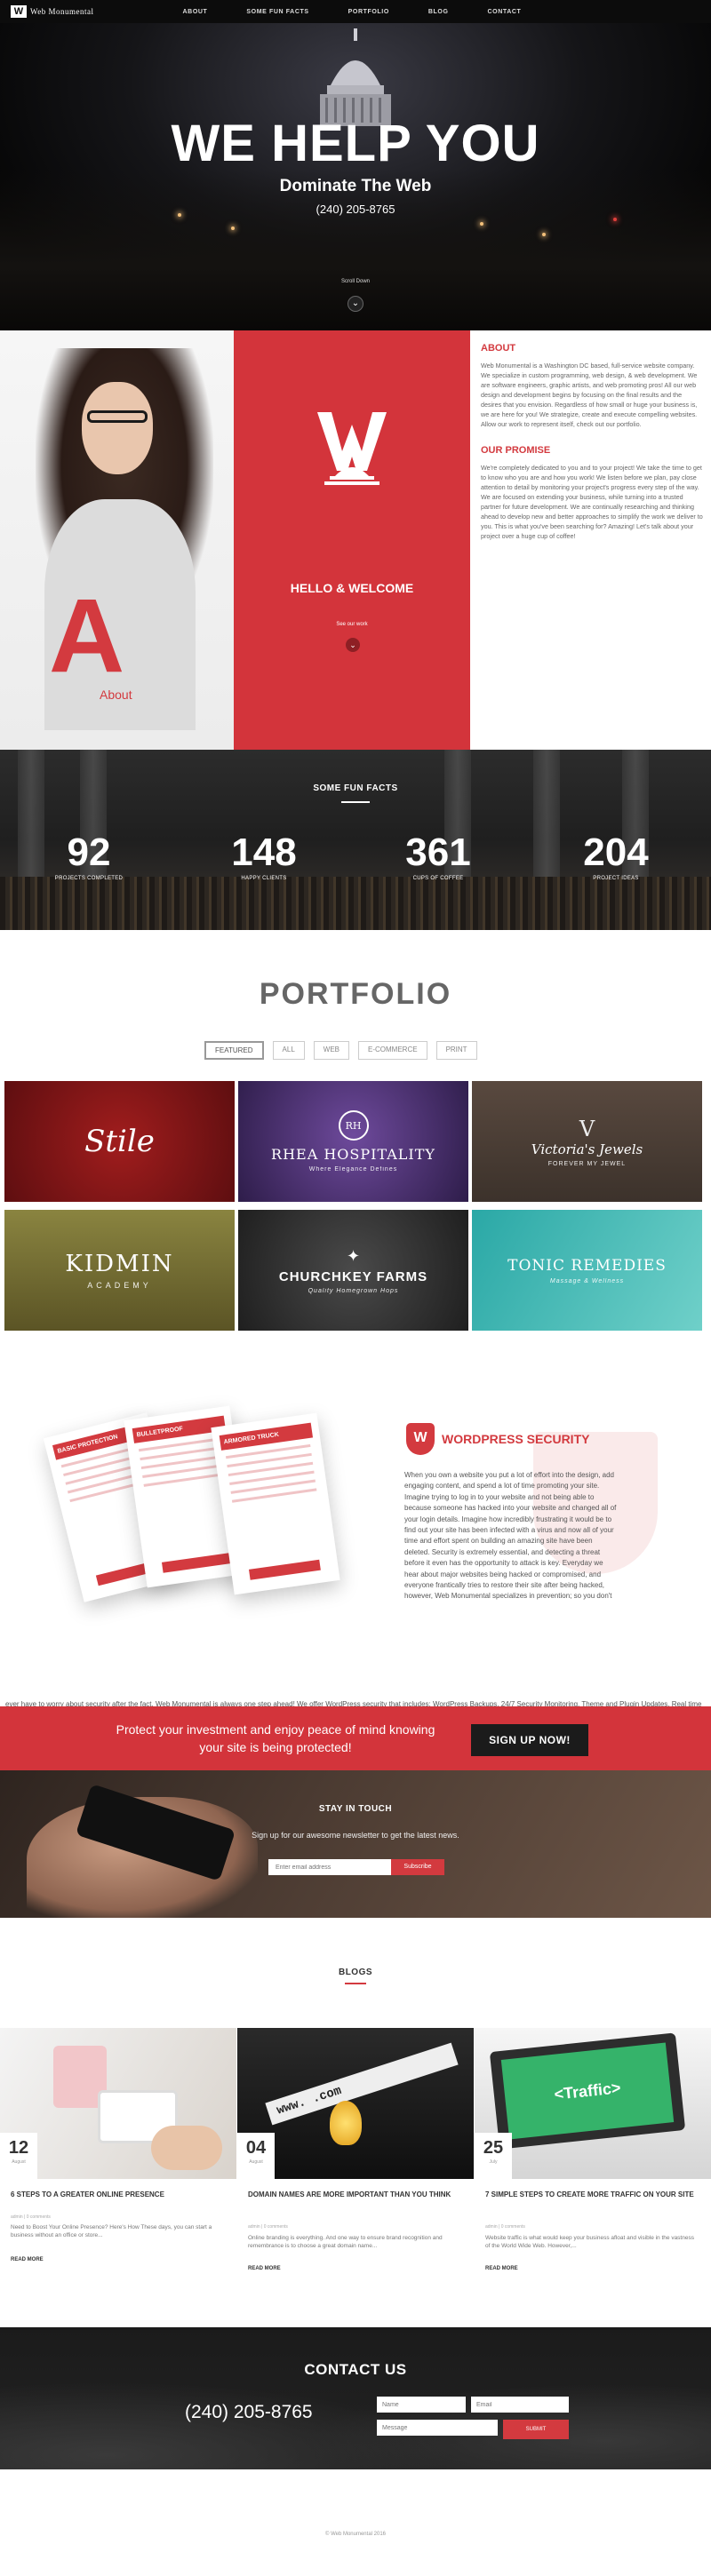 This screenshot has height=2576, width=711. I want to click on welcome-title: HELLO & WELCOME, so click(352, 588).